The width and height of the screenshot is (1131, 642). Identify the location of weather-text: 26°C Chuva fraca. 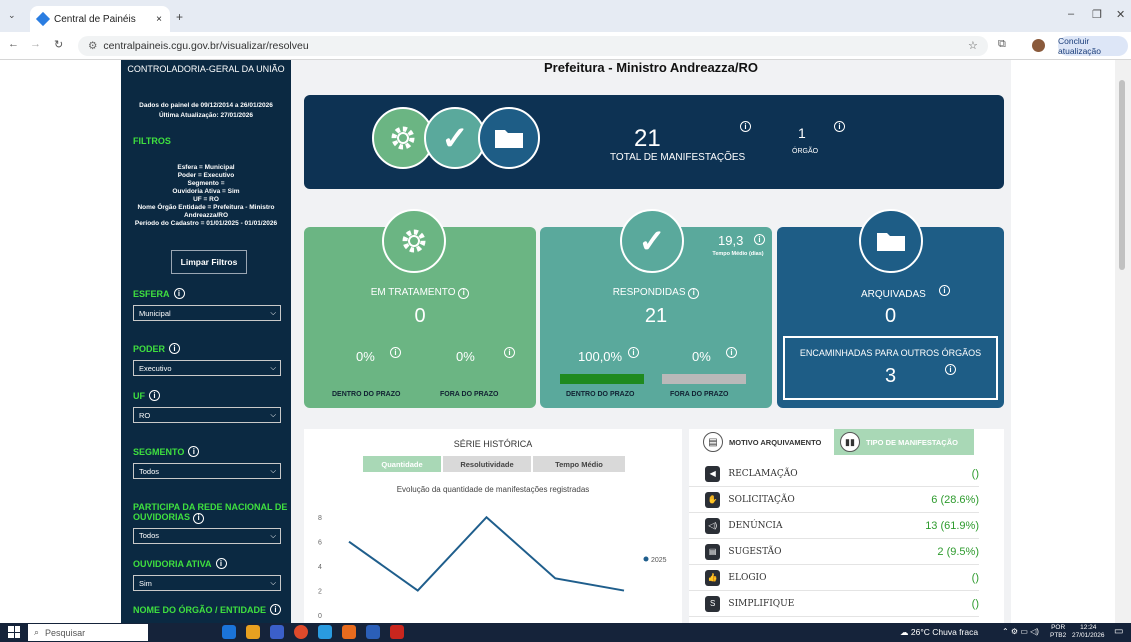
(944, 632).